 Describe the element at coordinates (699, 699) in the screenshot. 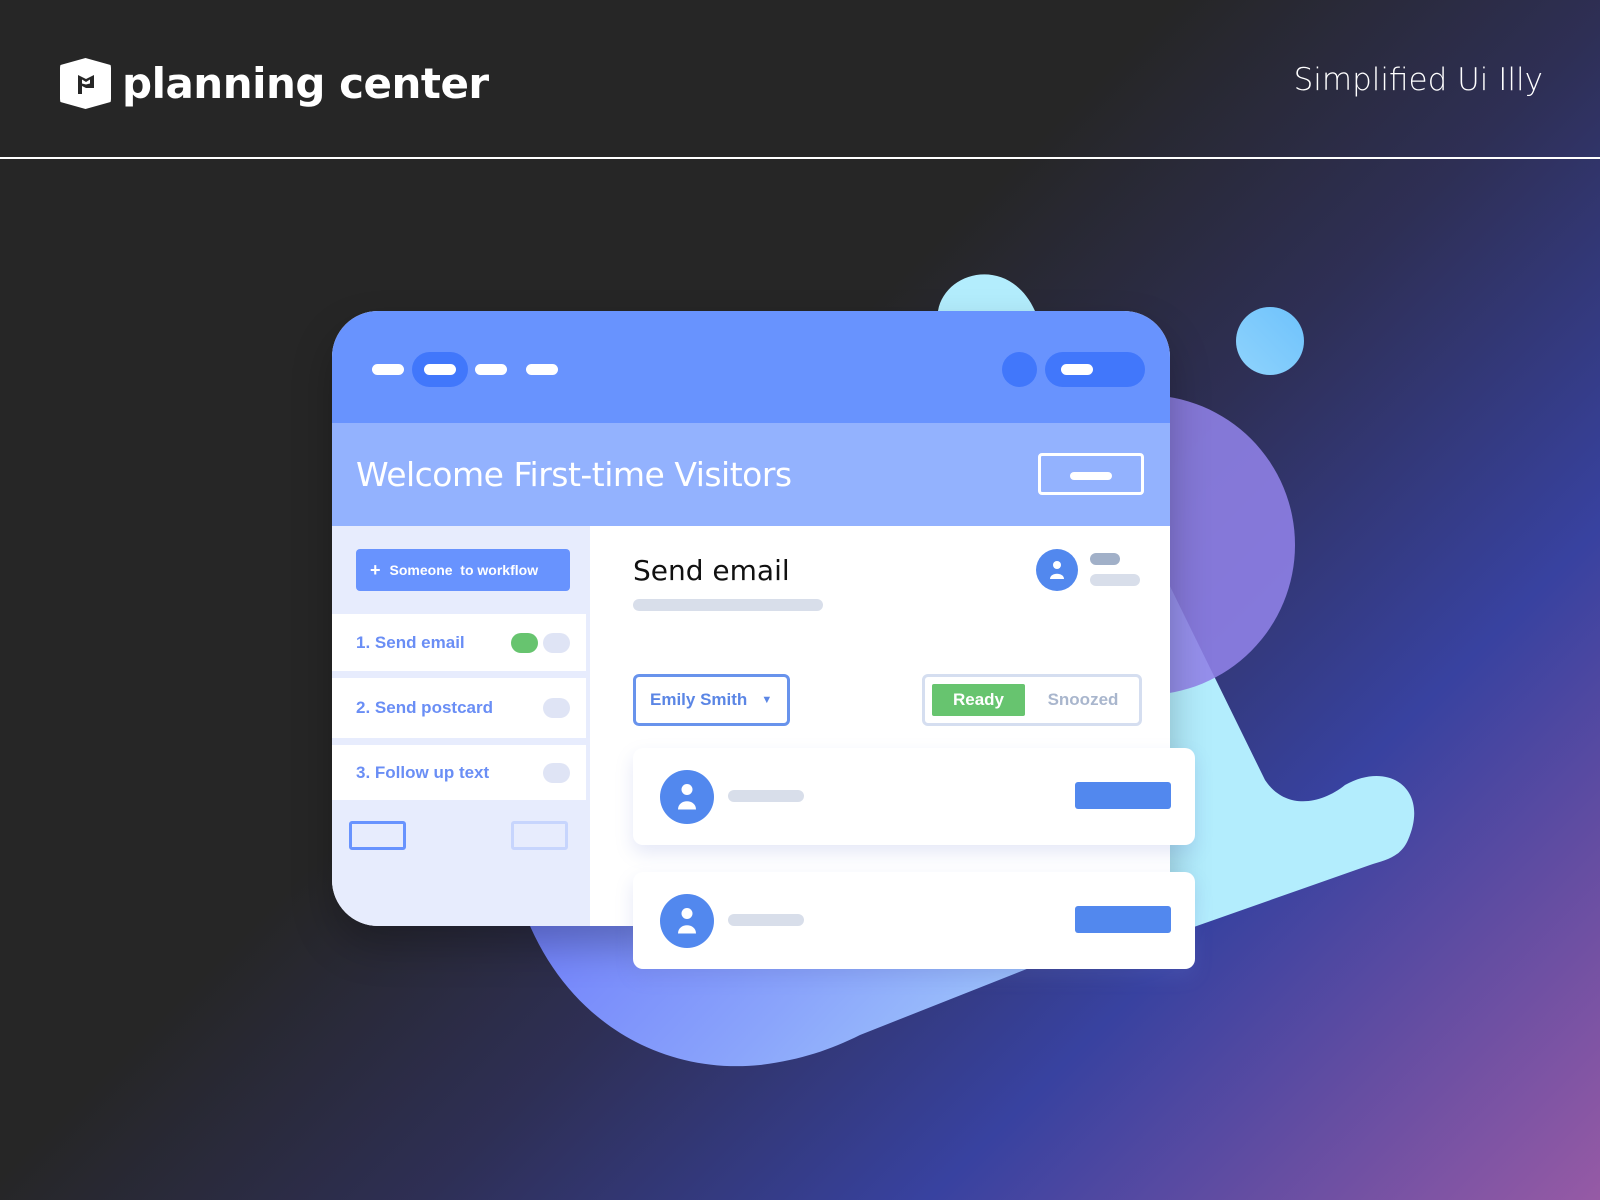

I see `person-select-value: Emily Smith` at that location.